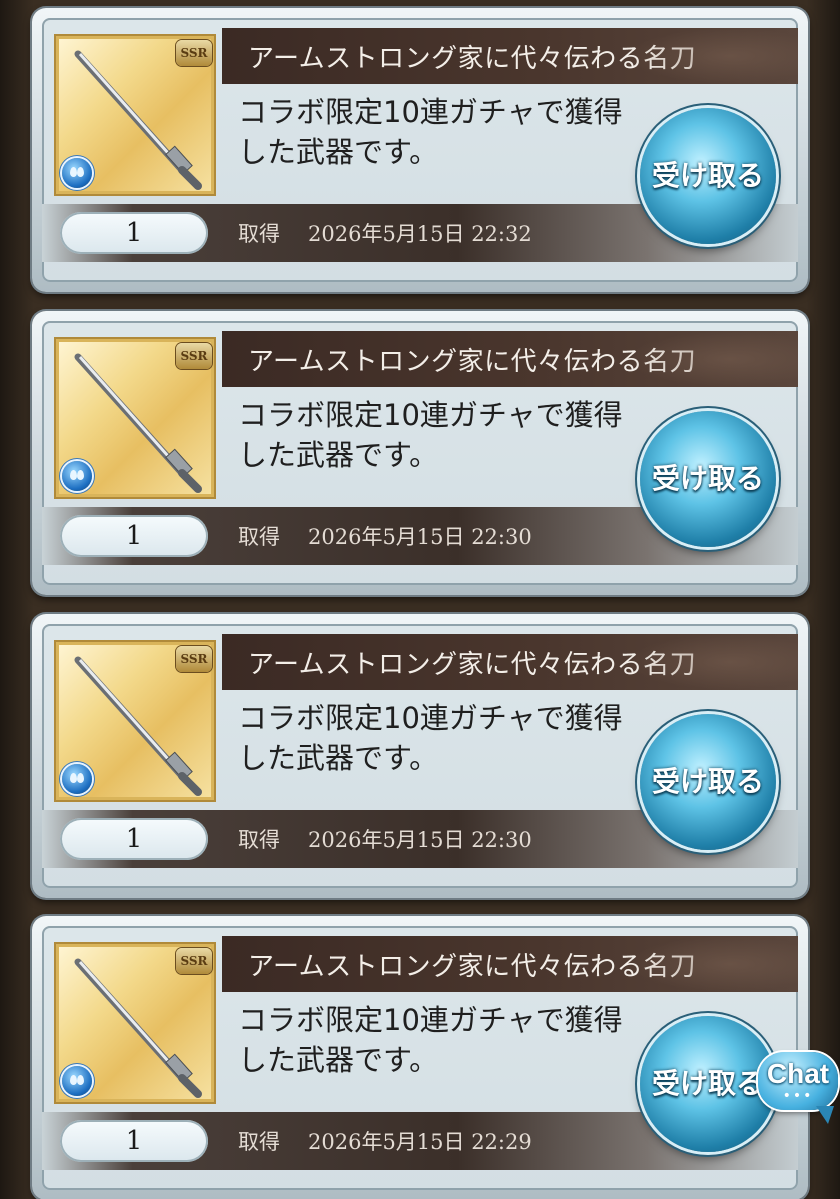  What do you see at coordinates (420, 1142) in the screenshot?
I see `acquired-date: 2026年5月15日 22:29` at bounding box center [420, 1142].